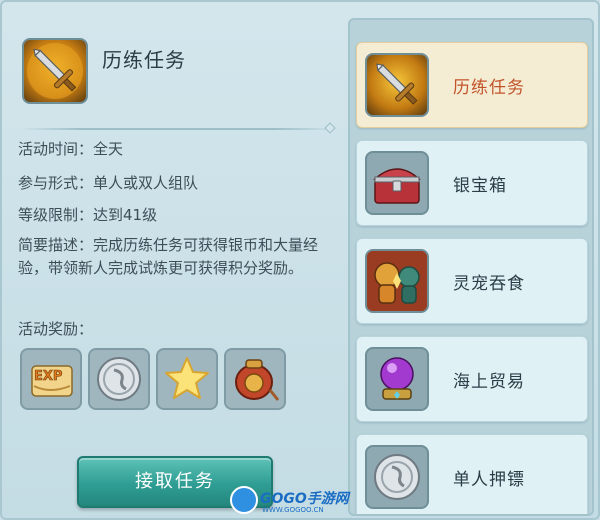  I want to click on site-watermark: GOGO手游网 WWW.GOGOO.CN, so click(305, 501).